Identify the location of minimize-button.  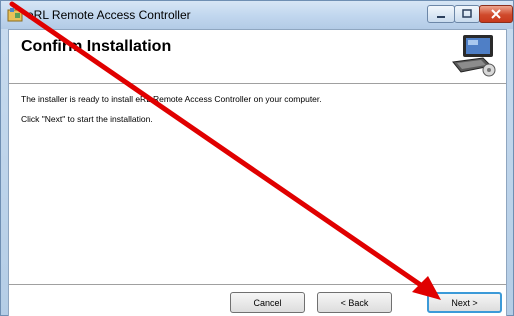
(441, 14).